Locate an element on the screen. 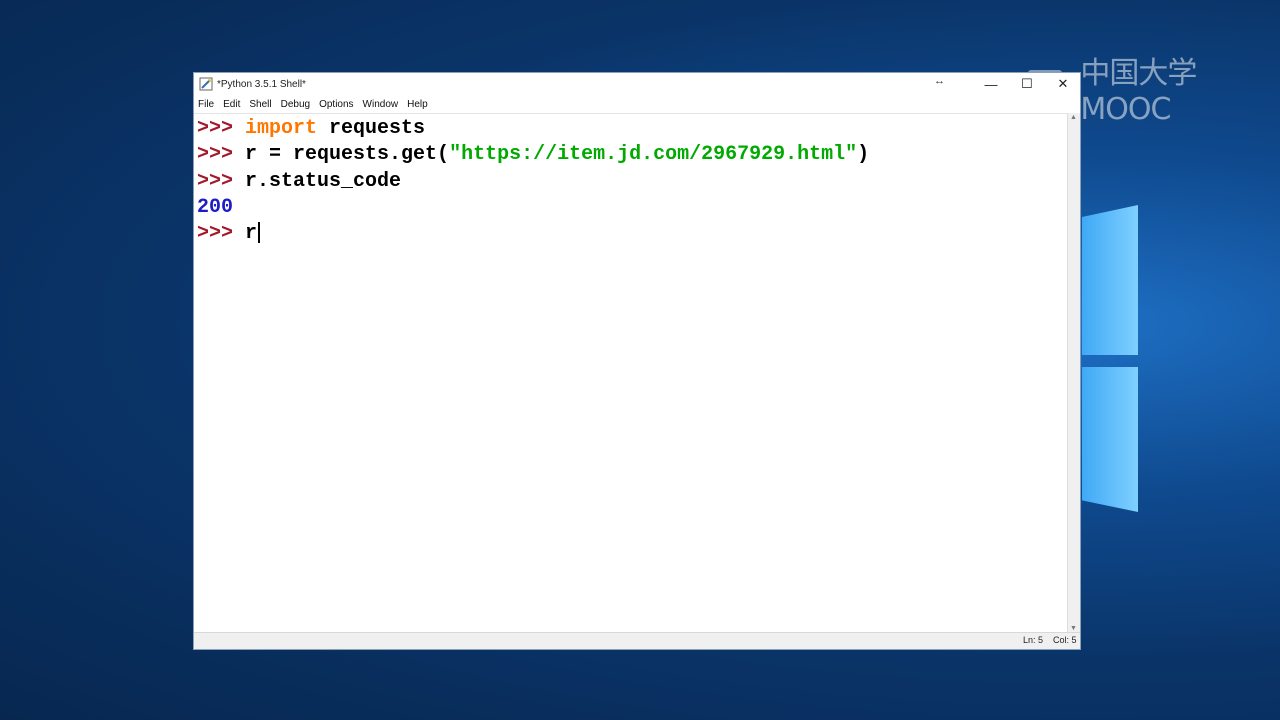  shell-code: import is located at coordinates (281, 128).